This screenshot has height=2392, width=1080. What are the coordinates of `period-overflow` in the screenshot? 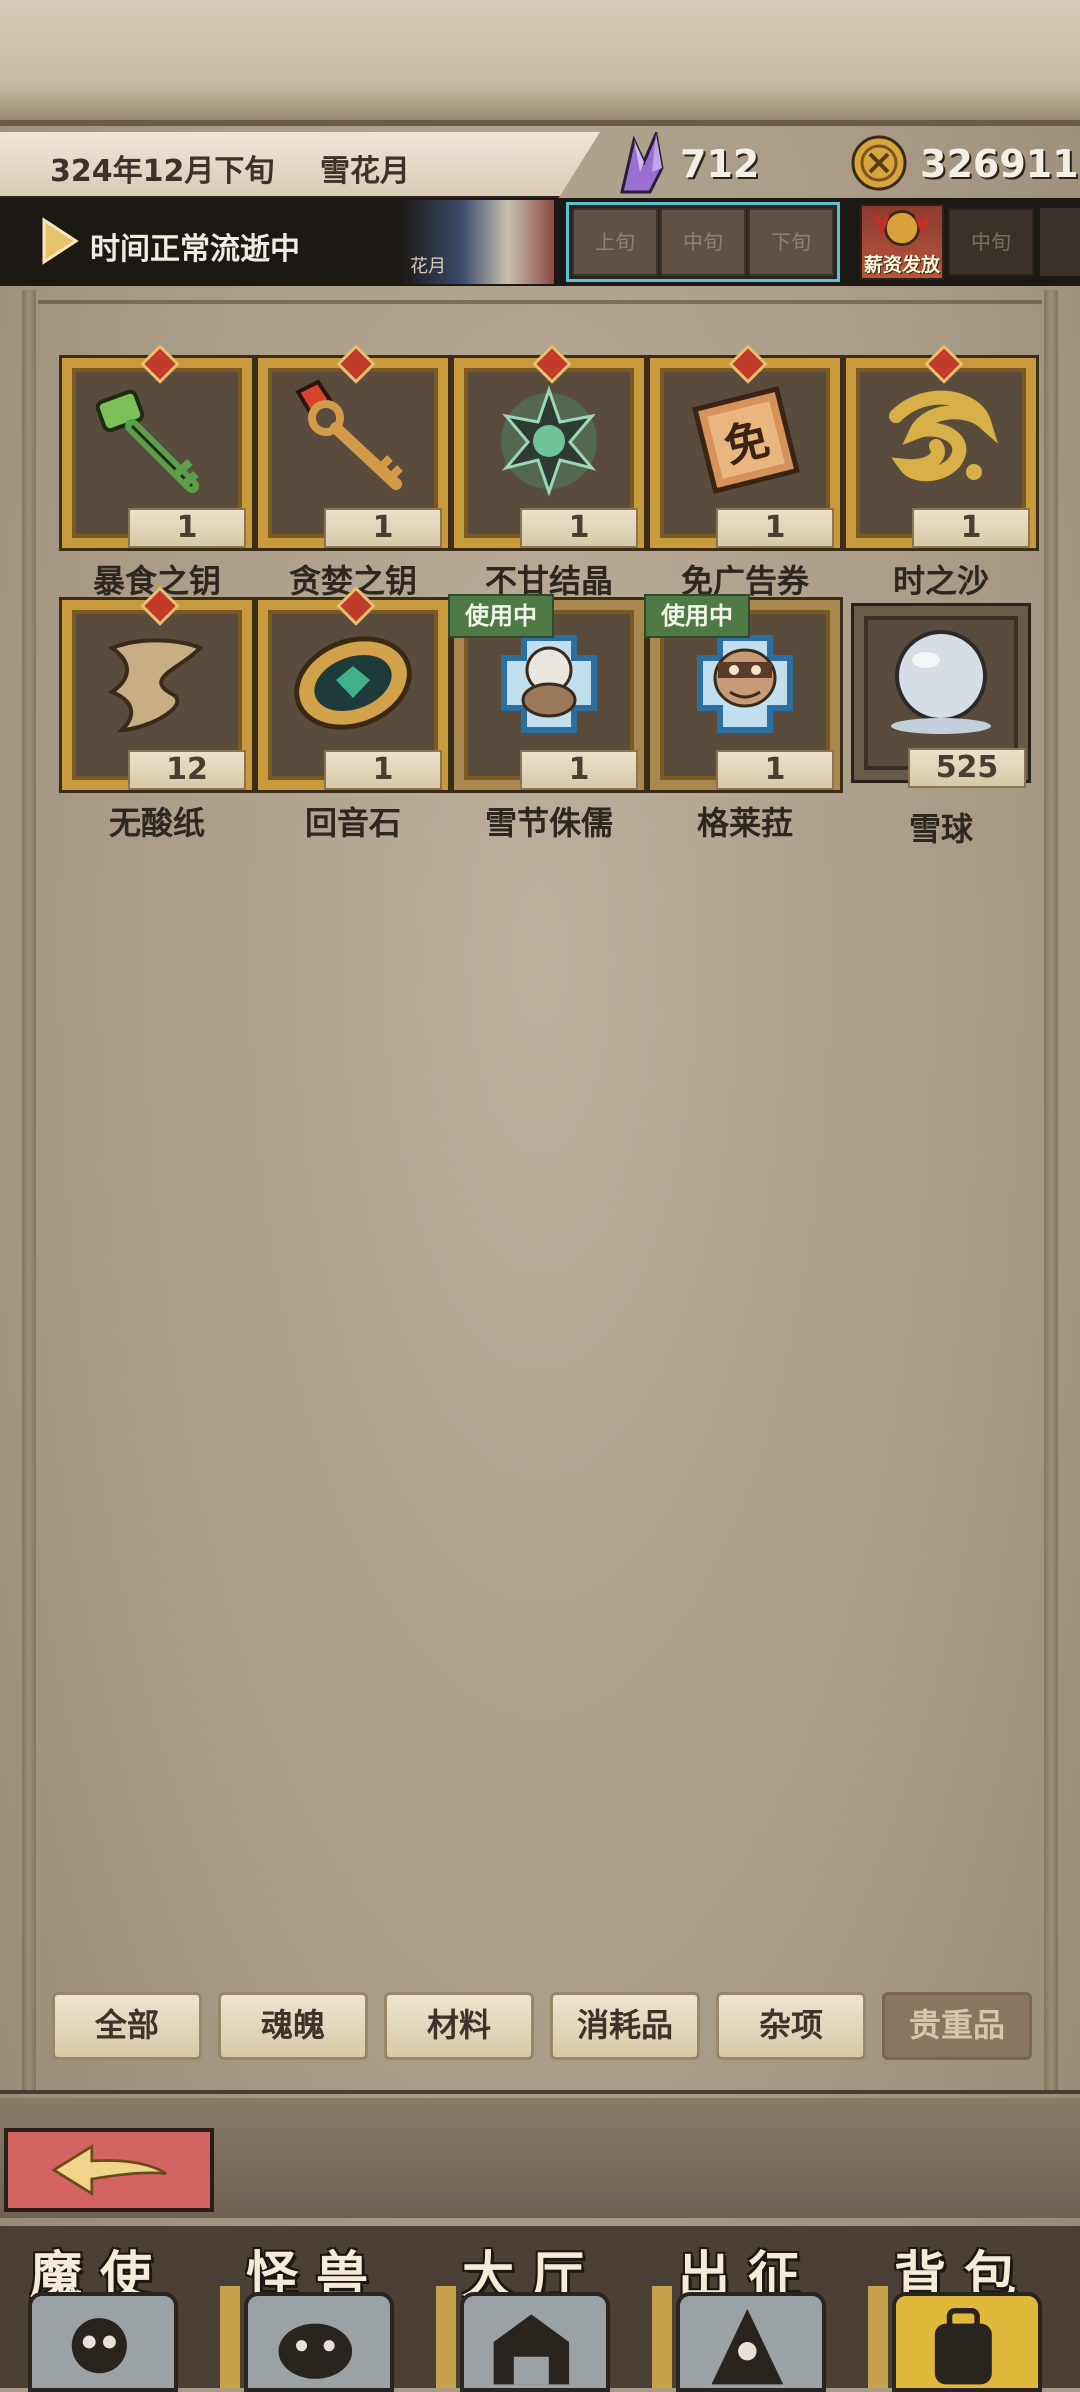 It's located at (1060, 242).